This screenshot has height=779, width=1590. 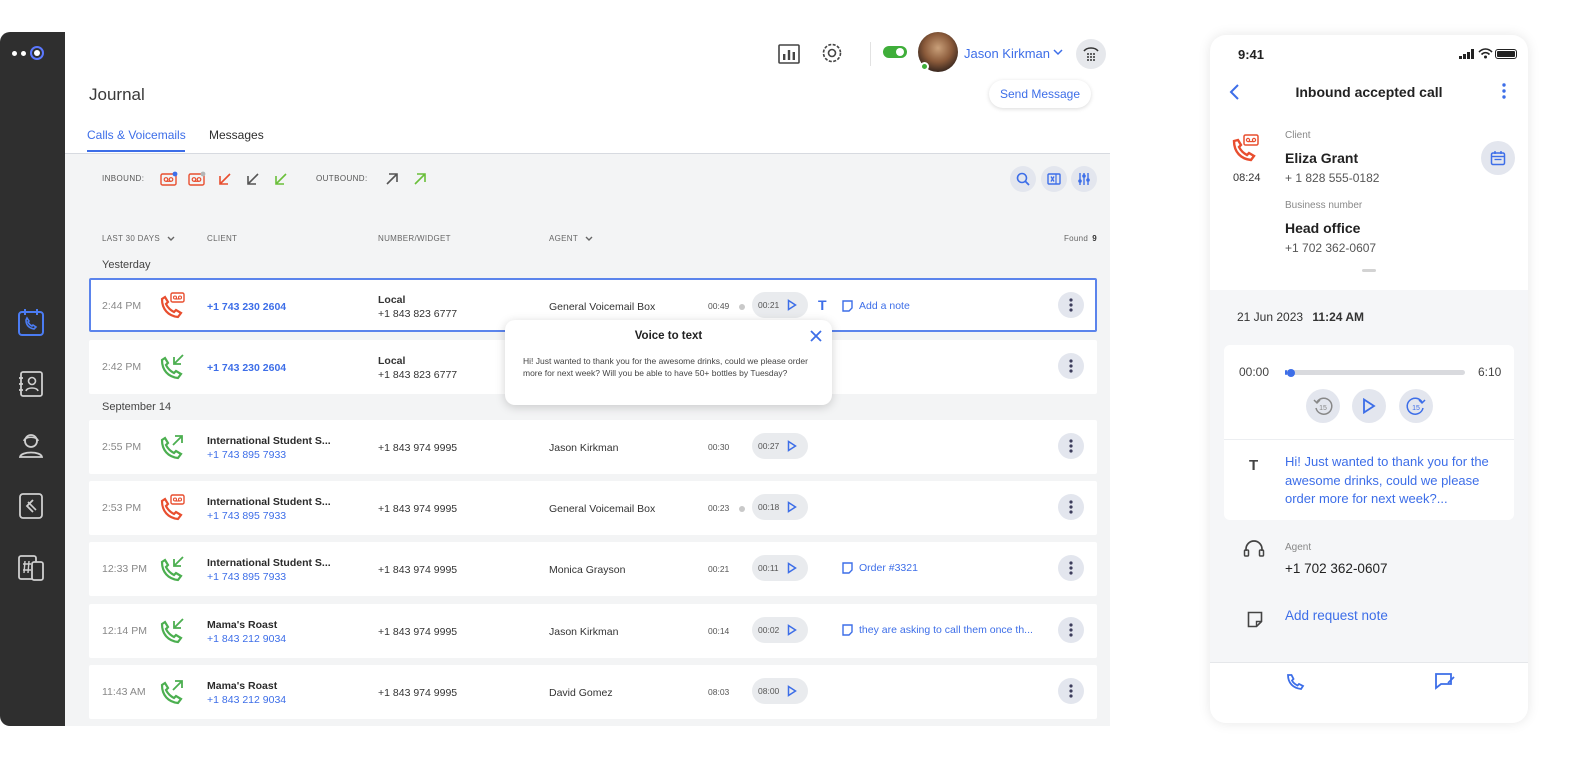 I want to click on rail-numbers-icon, so click(x=31, y=568).